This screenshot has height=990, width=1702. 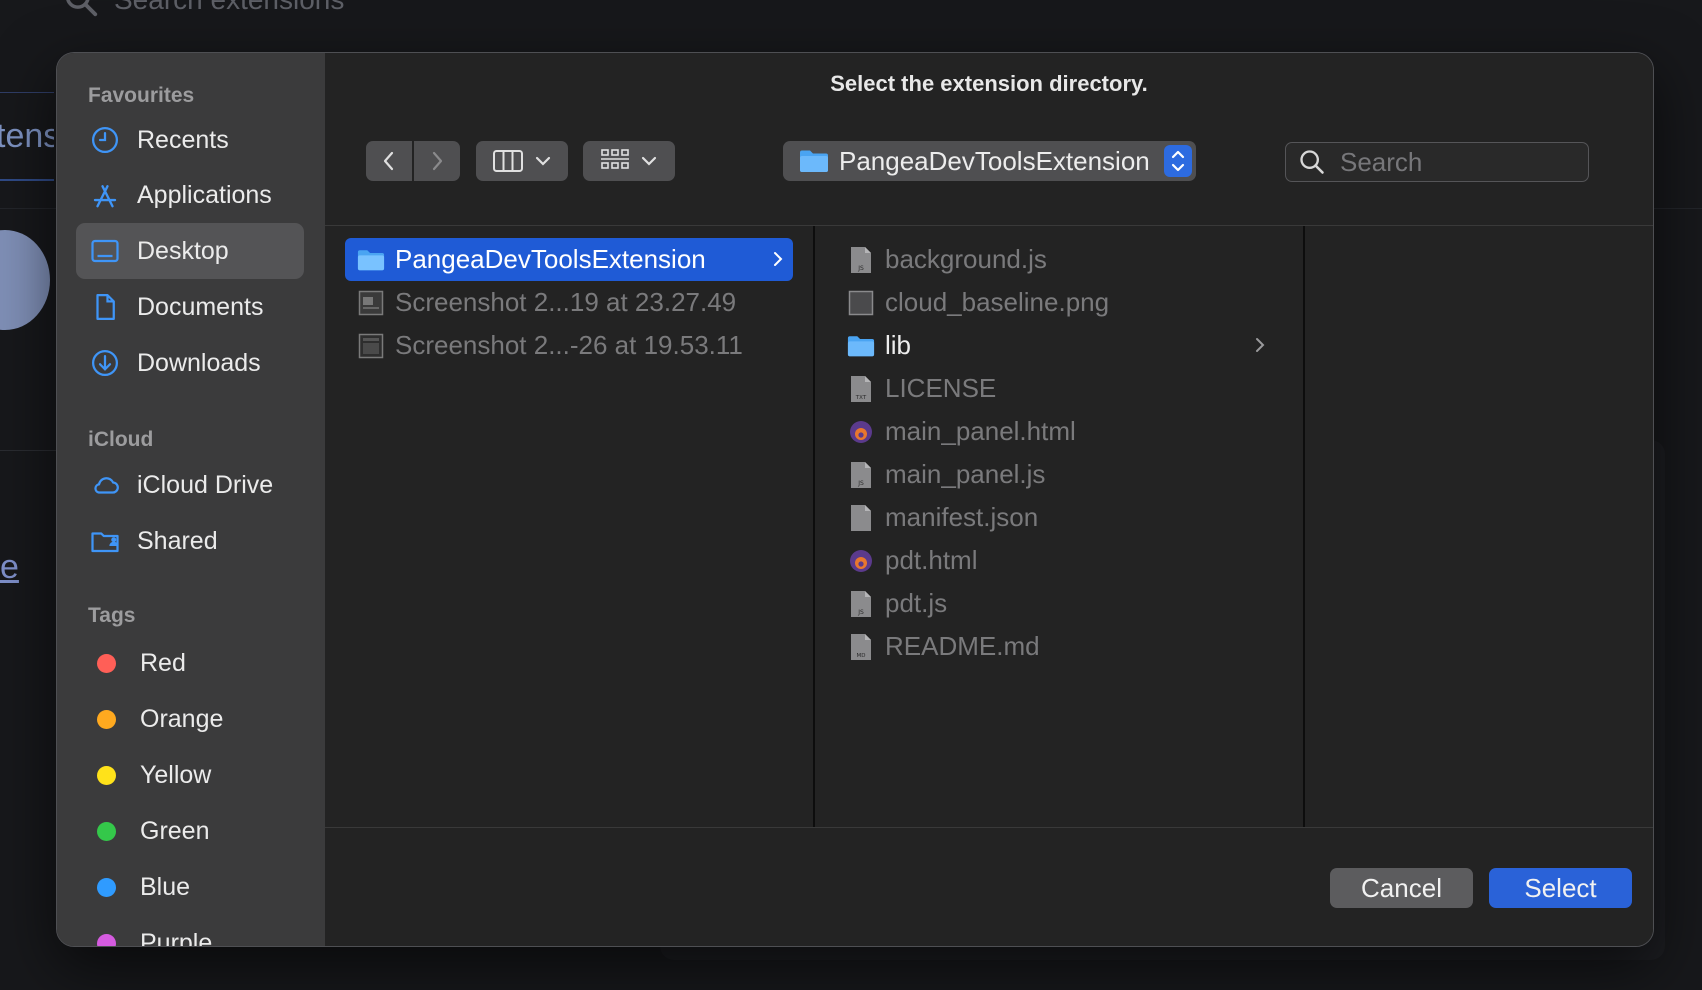 I want to click on list-item-file: JS main_panel.js, so click(x=1055, y=474).